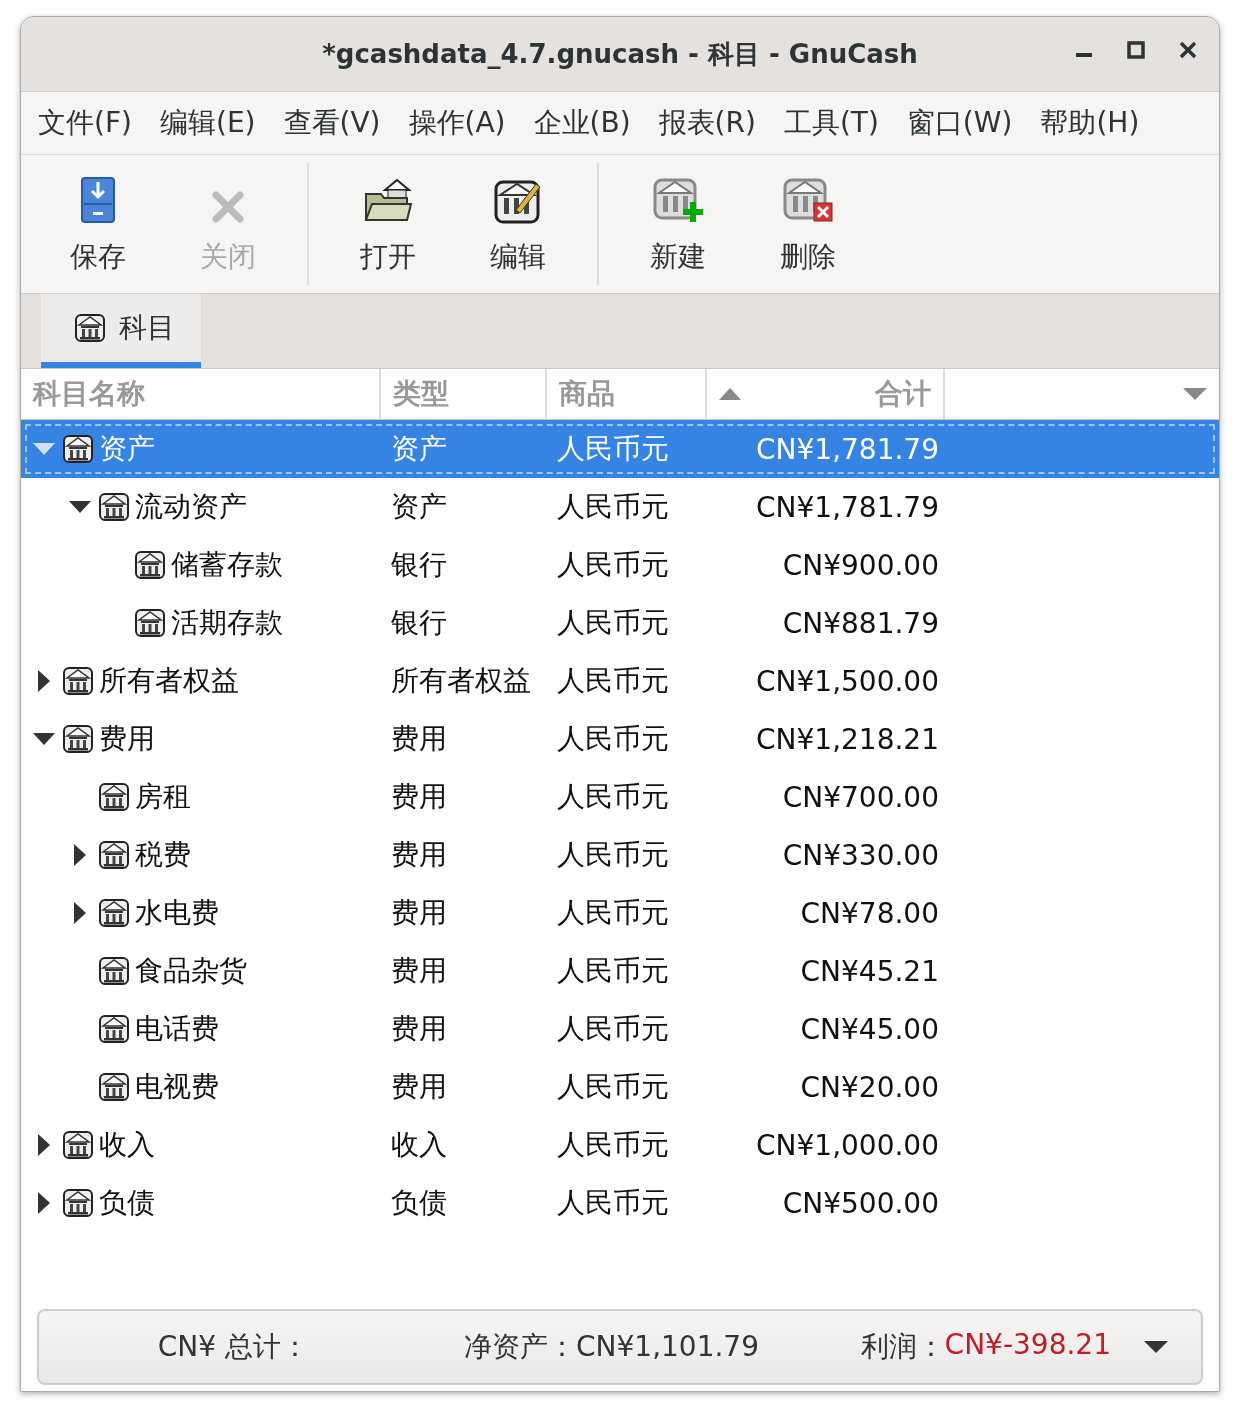 Image resolution: width=1240 pixels, height=1410 pixels. What do you see at coordinates (210, 123) in the screenshot?
I see `menu-item: 编辑(E)` at bounding box center [210, 123].